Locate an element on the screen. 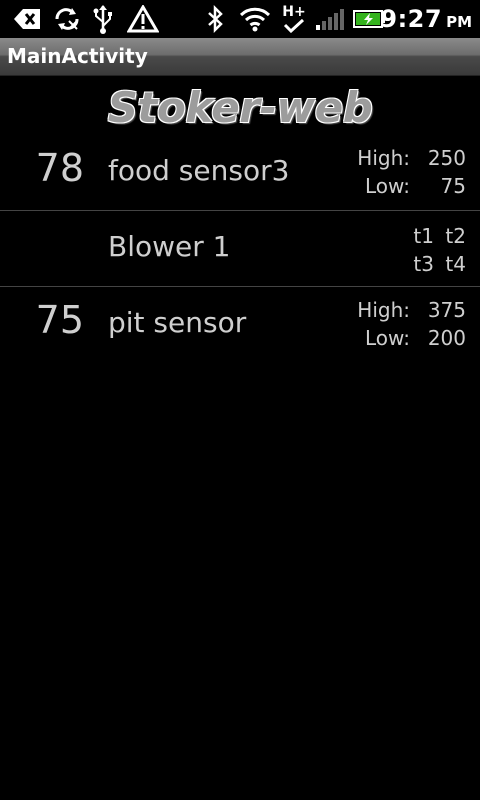  timer-label: t1 is located at coordinates (423, 236).